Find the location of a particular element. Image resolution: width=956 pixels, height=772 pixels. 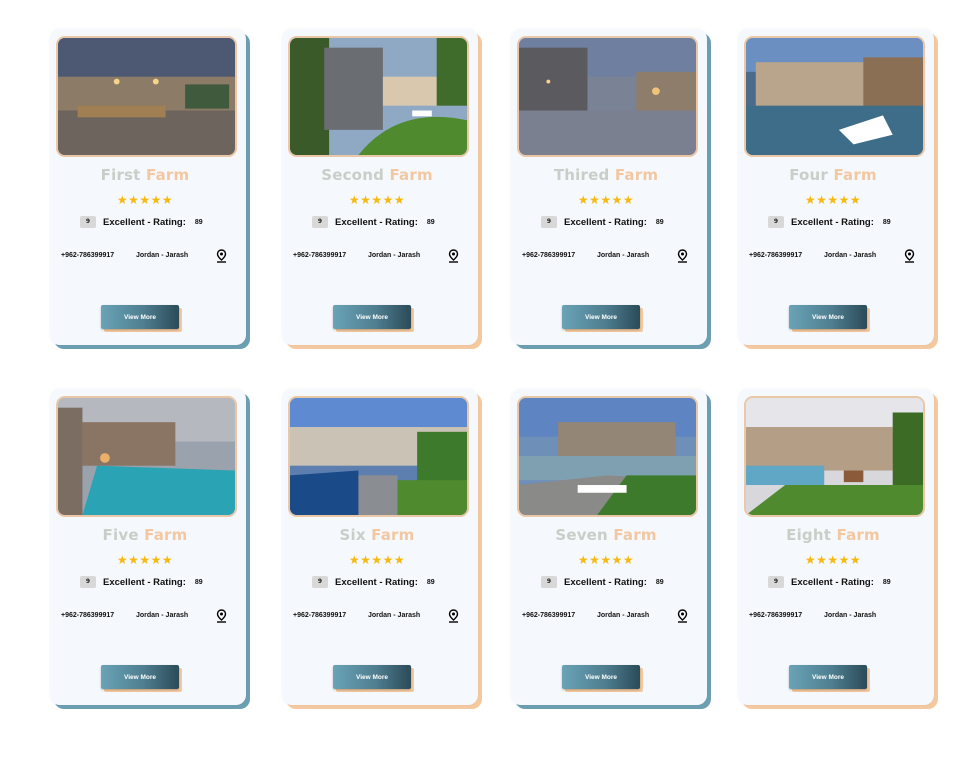

farm-title: Seven Farm is located at coordinates (606, 535).